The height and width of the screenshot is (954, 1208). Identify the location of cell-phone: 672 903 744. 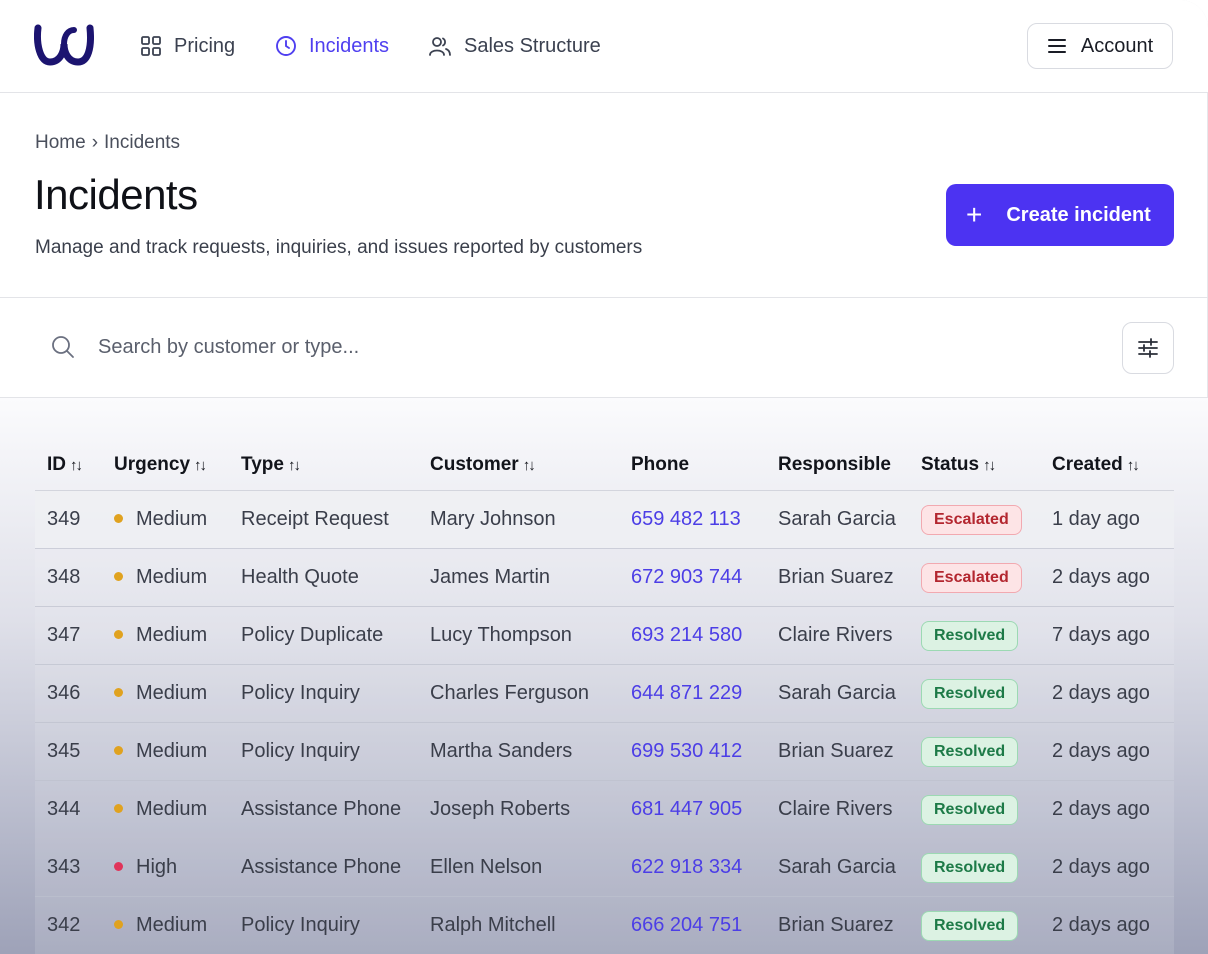
(692, 577).